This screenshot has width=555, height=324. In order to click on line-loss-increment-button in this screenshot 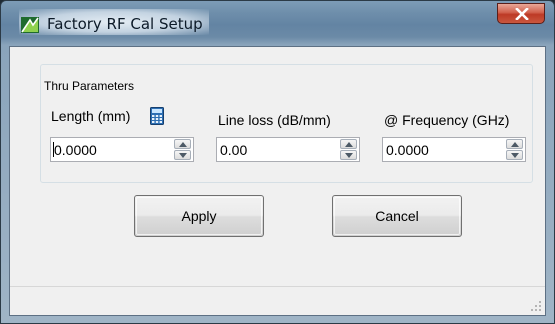, I will do `click(348, 144)`.